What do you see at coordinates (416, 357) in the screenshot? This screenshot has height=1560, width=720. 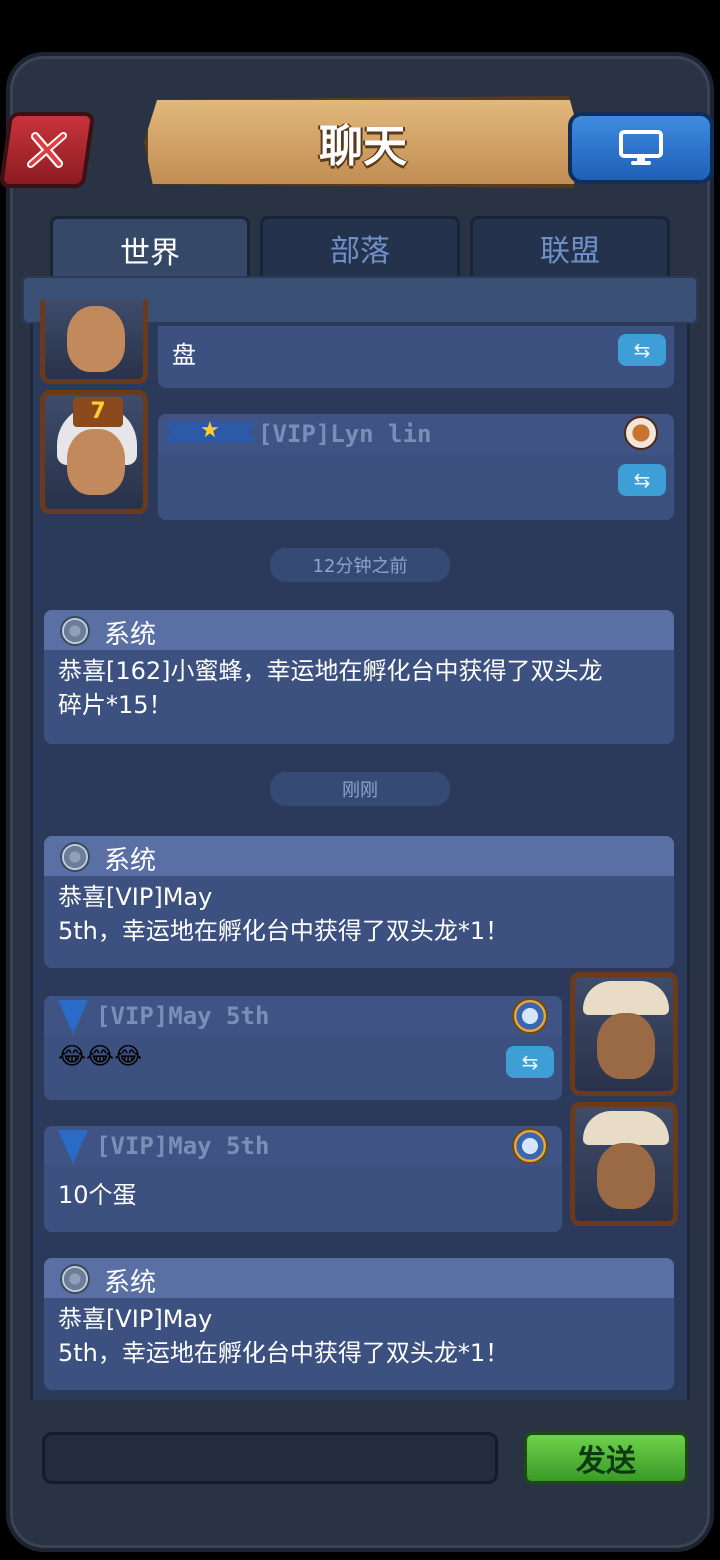 I see `chat-message: 盘 ⇆` at bounding box center [416, 357].